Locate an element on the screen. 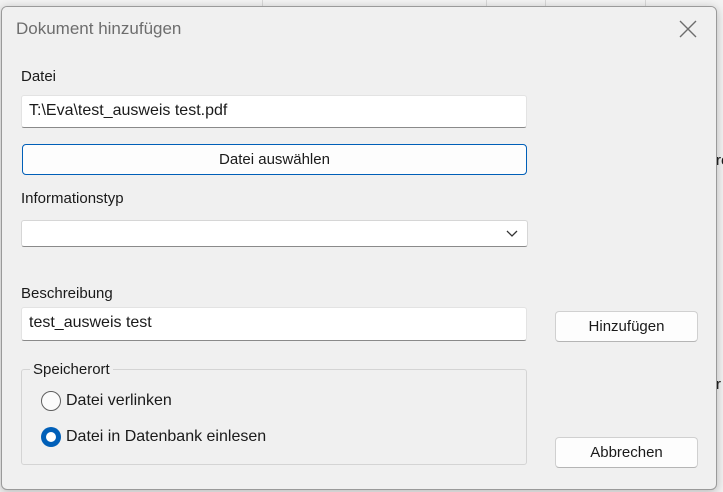 This screenshot has width=723, height=492. choose-file-button: Datei auswählen is located at coordinates (274, 159).